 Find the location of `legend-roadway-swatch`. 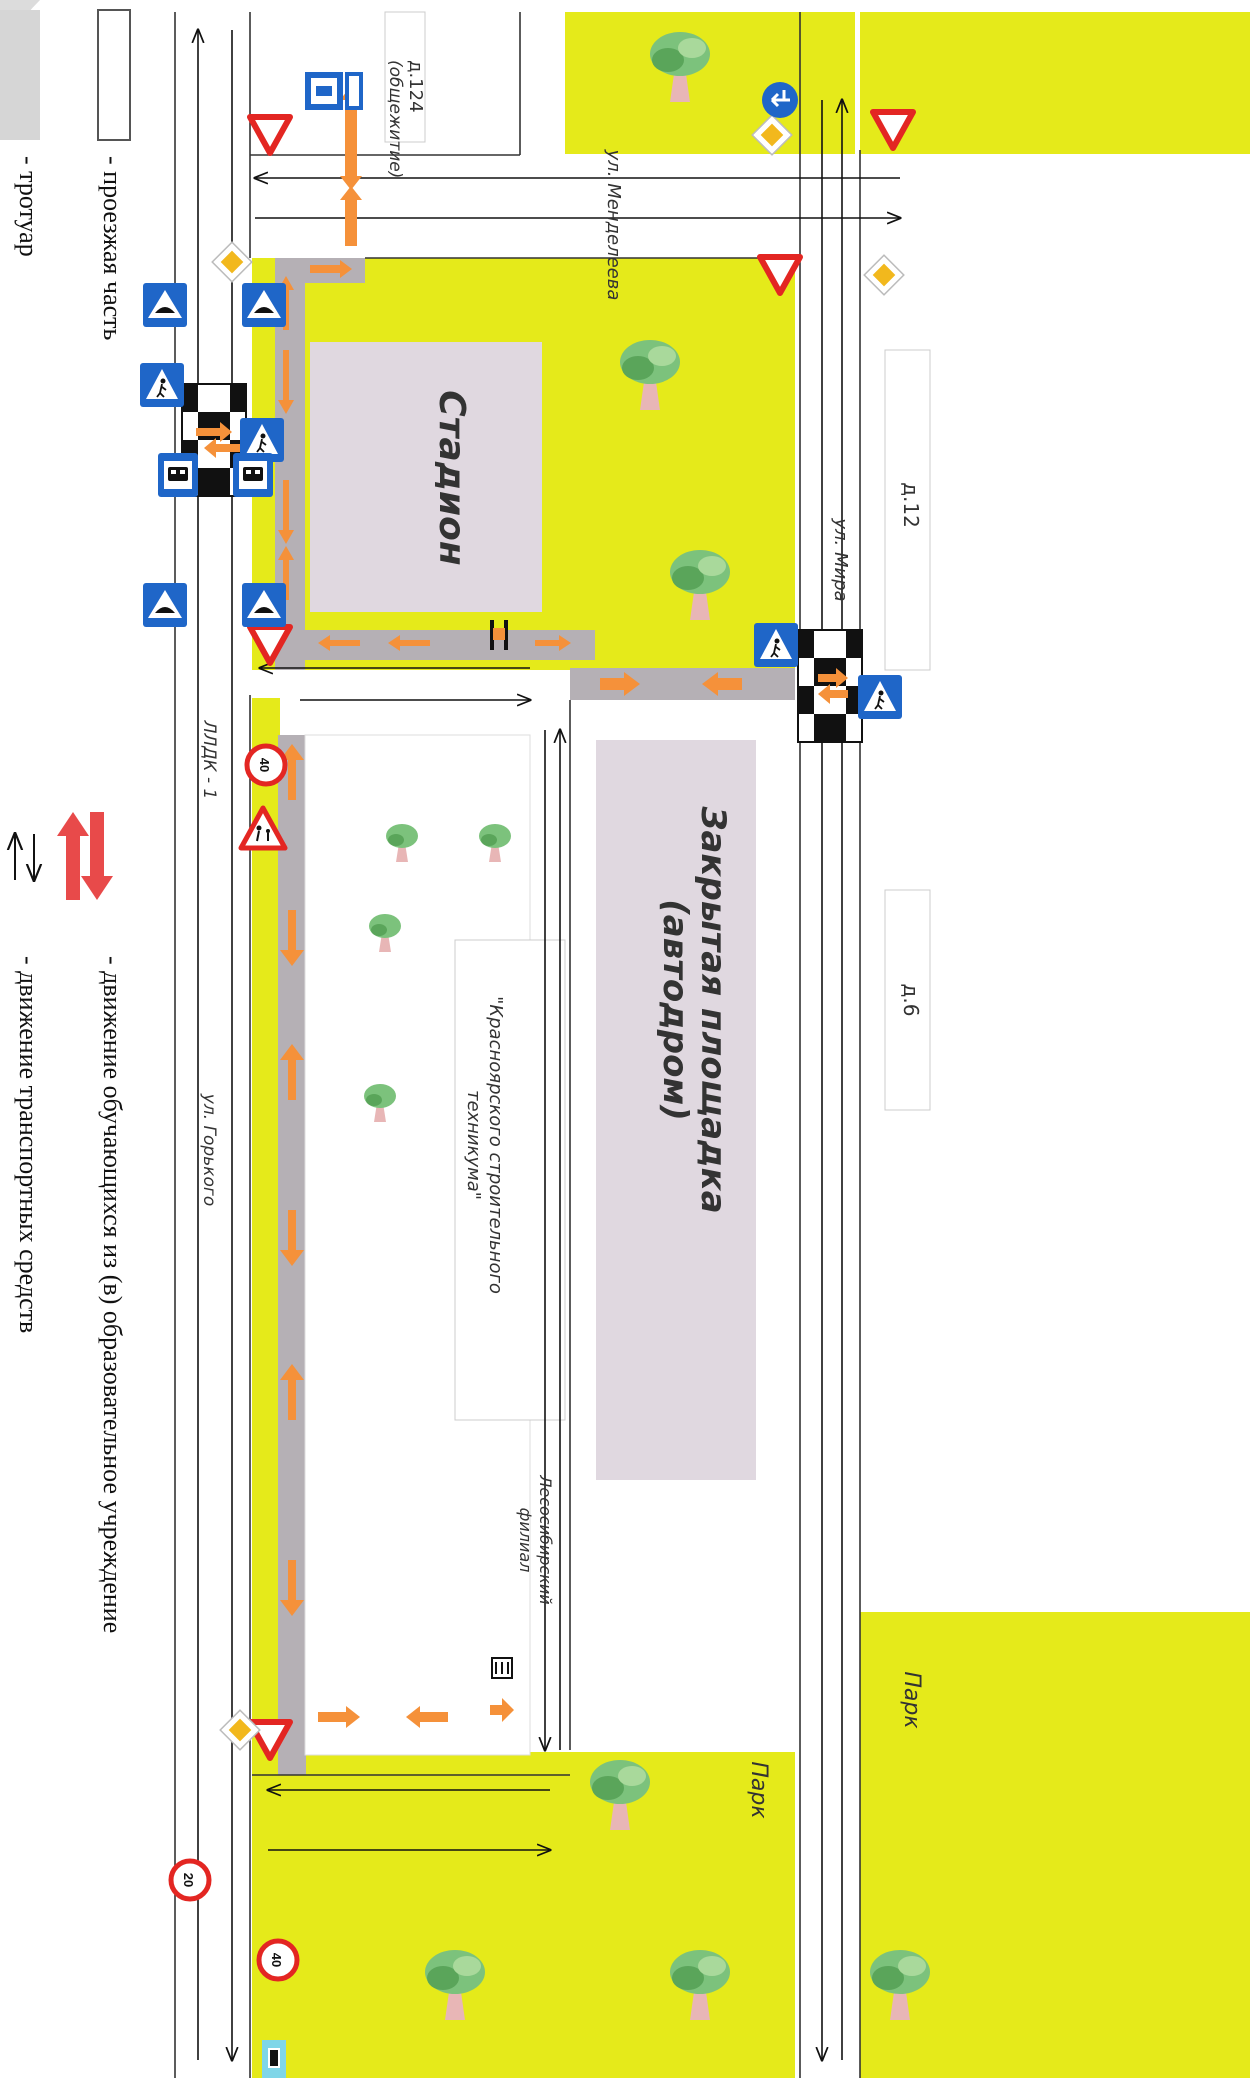

legend-roadway-swatch is located at coordinates (114, 75).